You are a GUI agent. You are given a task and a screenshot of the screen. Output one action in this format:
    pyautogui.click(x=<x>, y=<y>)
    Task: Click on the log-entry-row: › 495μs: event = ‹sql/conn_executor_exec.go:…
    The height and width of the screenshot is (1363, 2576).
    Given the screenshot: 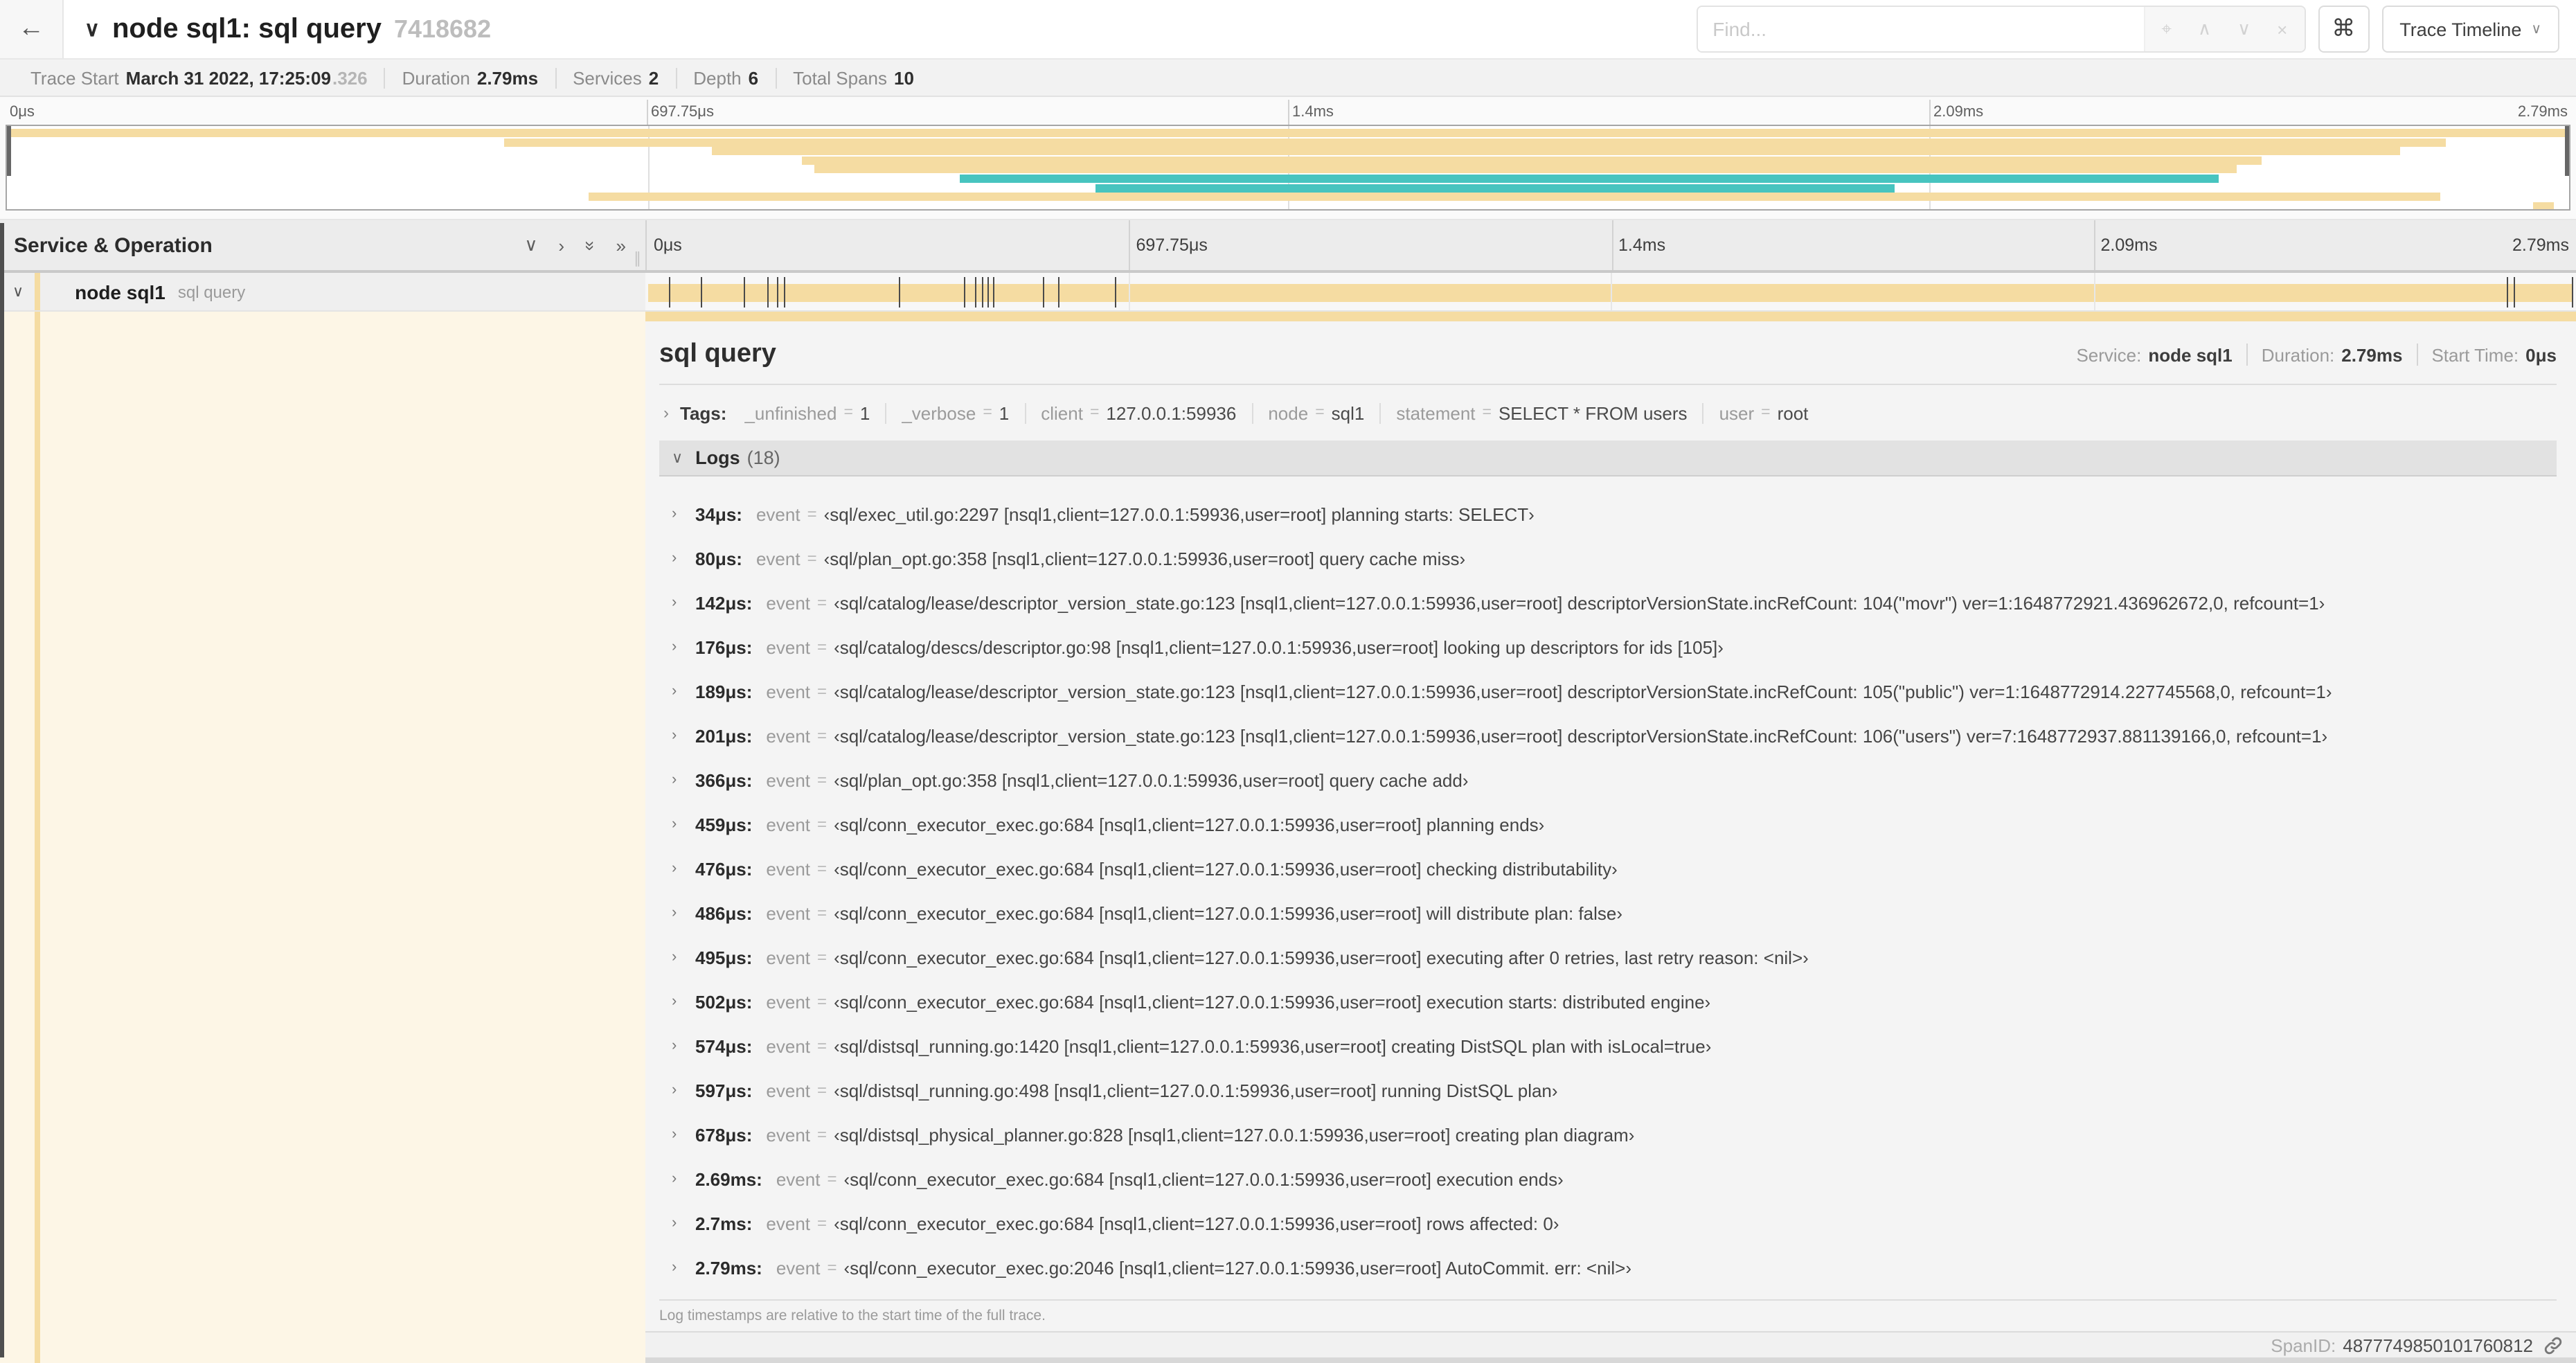 What is the action you would take?
    pyautogui.click(x=1615, y=957)
    